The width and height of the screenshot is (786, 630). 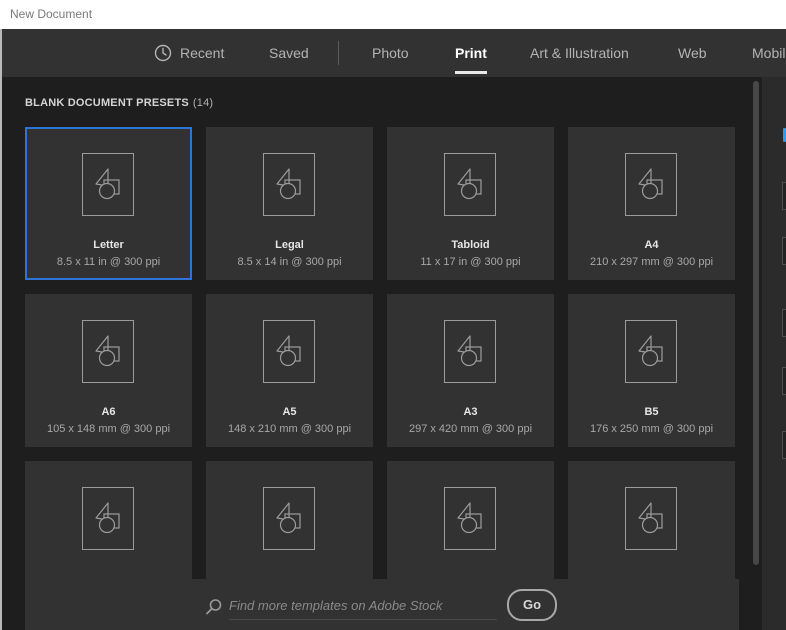 I want to click on go-button: Go, so click(x=532, y=605).